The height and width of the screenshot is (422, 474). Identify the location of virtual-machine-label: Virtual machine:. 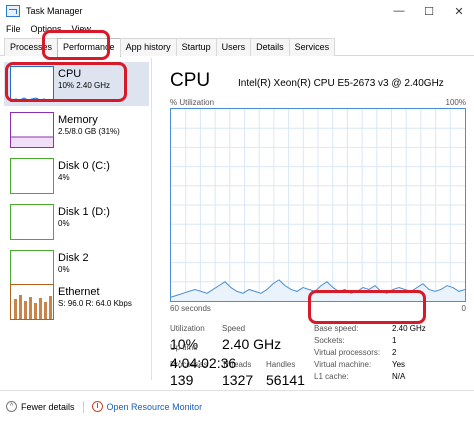
(343, 364).